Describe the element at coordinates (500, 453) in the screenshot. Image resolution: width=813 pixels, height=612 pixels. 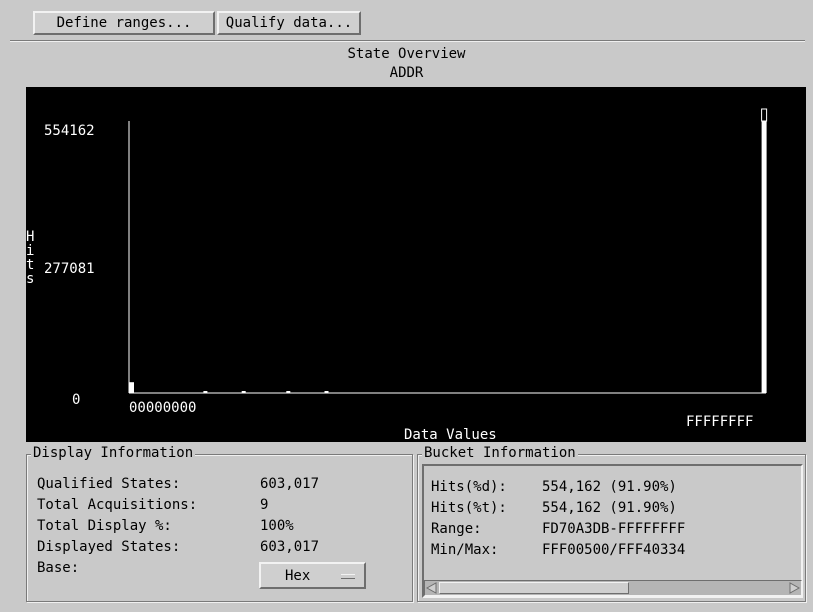
I see `bucket-information-title: Bucket Information` at that location.